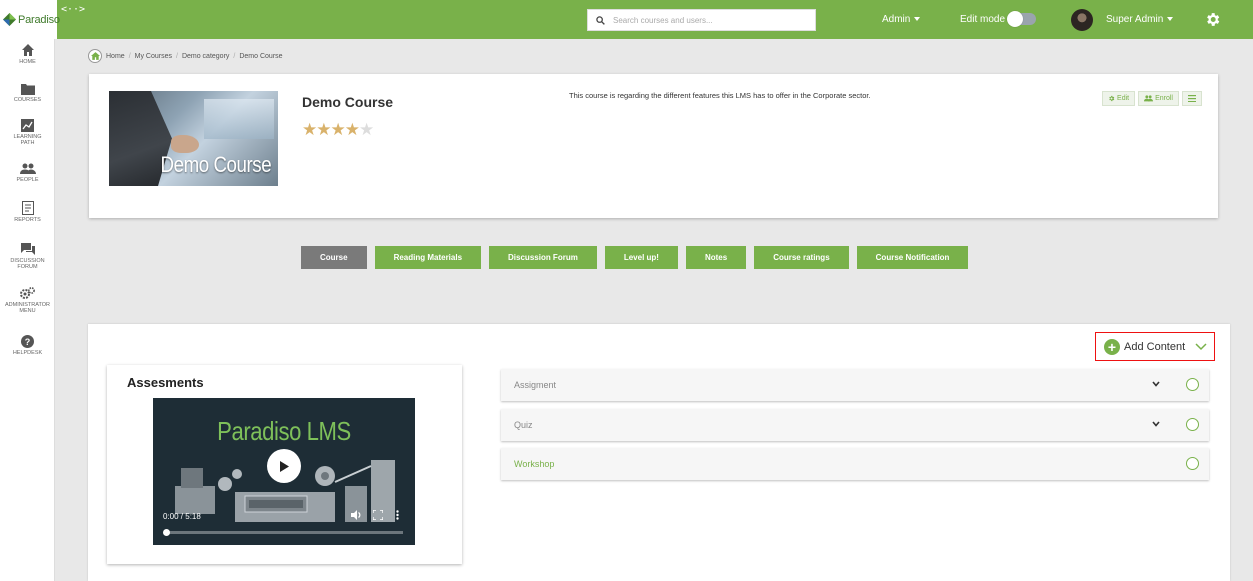  Describe the element at coordinates (334, 257) in the screenshot. I see `tab-course: Course` at that location.